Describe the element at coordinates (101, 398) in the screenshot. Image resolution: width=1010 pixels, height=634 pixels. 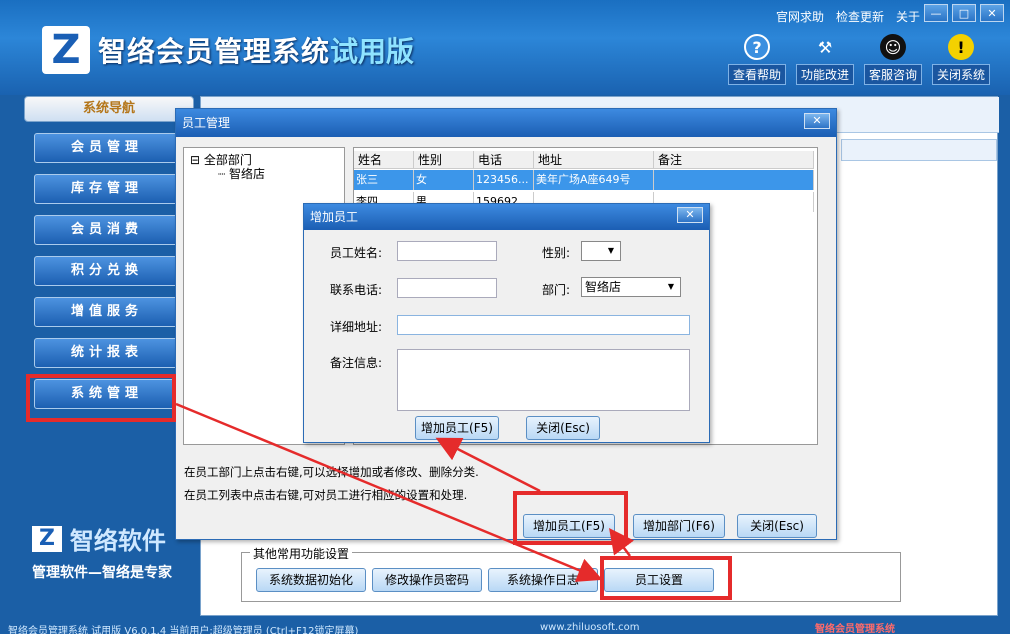
I see `annotation-box-system-management` at that location.